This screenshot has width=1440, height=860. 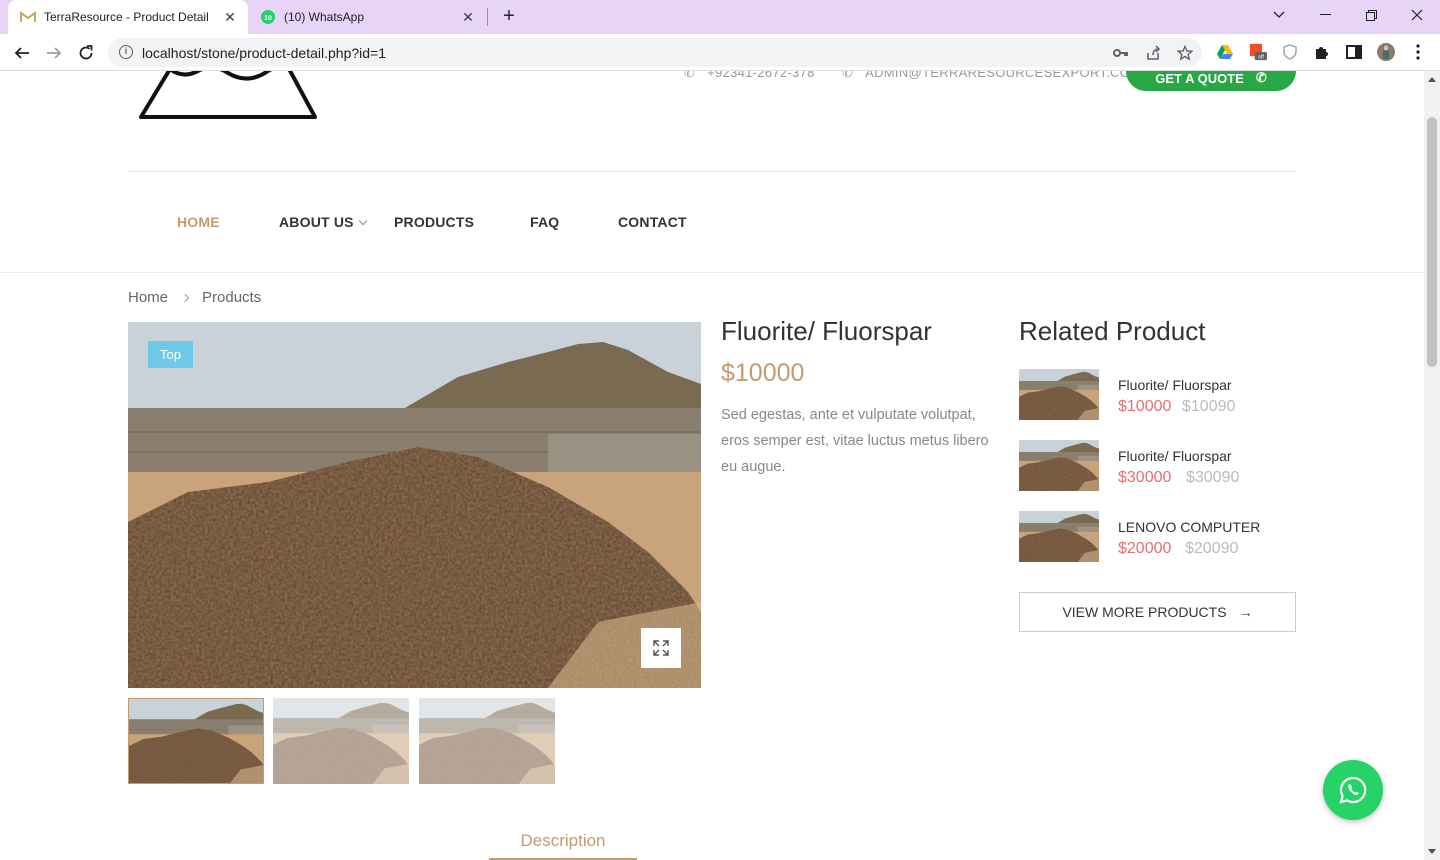 What do you see at coordinates (185, 297) in the screenshot?
I see `chevron-right-icon` at bounding box center [185, 297].